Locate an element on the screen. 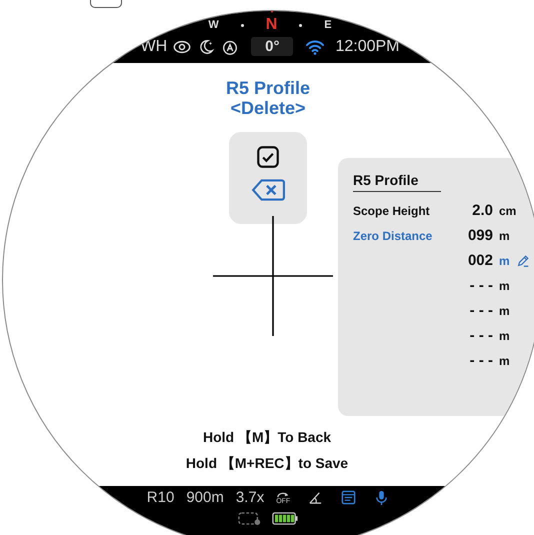  setting-label: Scope Height is located at coordinates (392, 211).